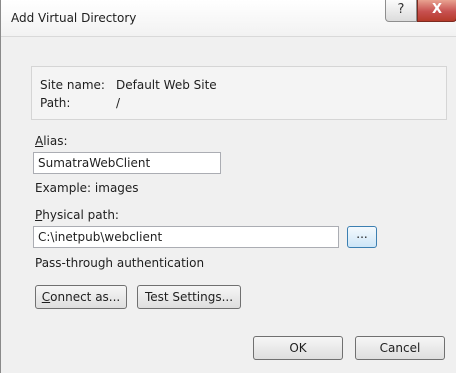 The image size is (456, 373). I want to click on alias-label-accelerator: A, so click(39, 141).